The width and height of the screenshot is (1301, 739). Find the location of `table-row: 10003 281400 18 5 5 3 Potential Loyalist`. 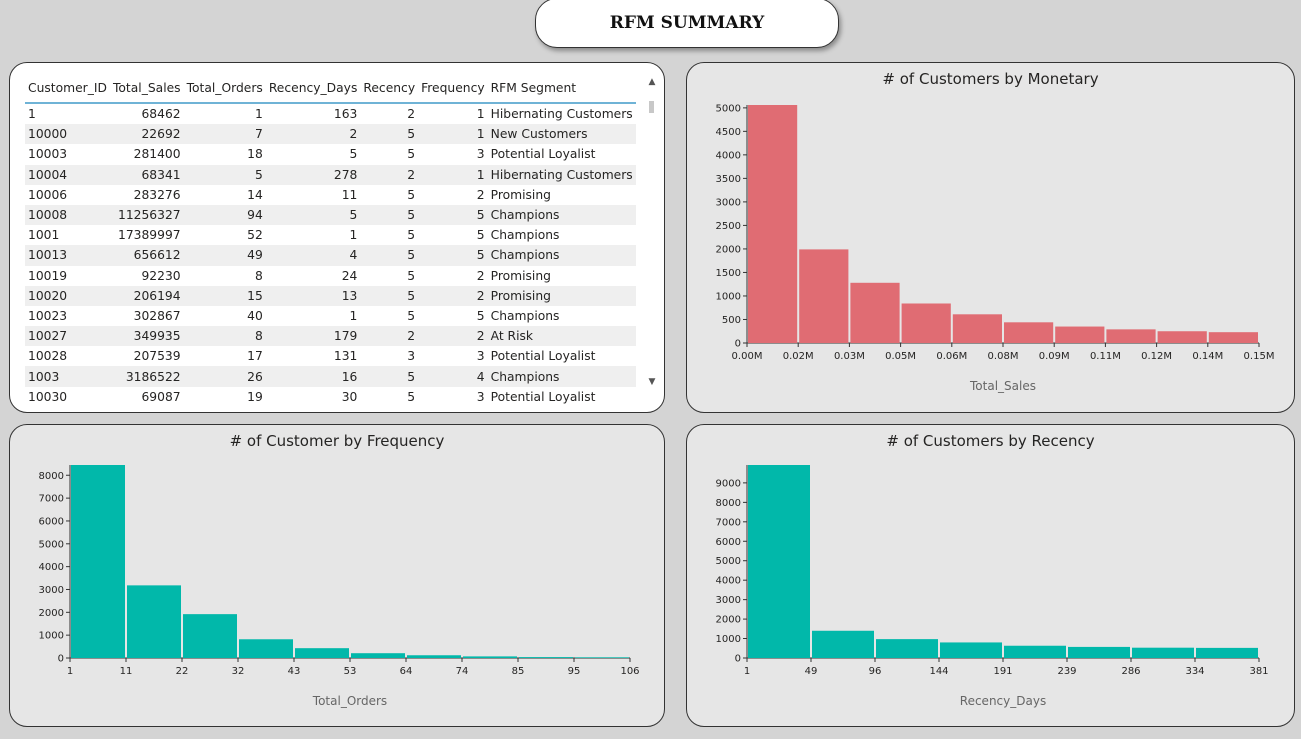

table-row: 10003 281400 18 5 5 3 Potential Loyalist is located at coordinates (330, 154).